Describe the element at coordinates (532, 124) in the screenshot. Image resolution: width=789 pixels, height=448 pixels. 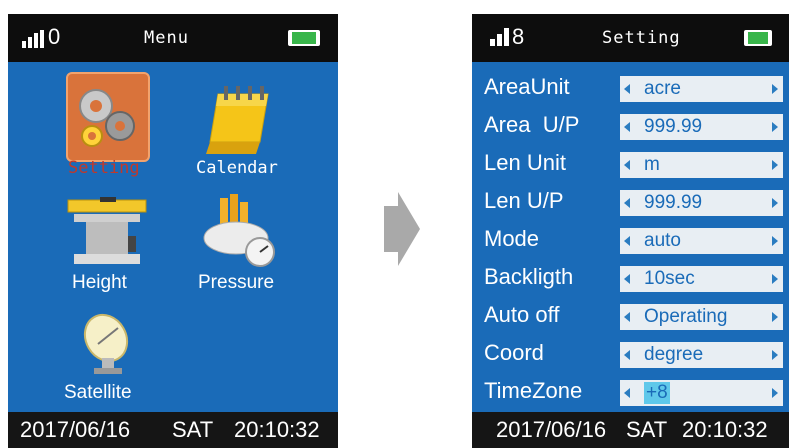
I see `row-label-area-up: Area U/P` at that location.